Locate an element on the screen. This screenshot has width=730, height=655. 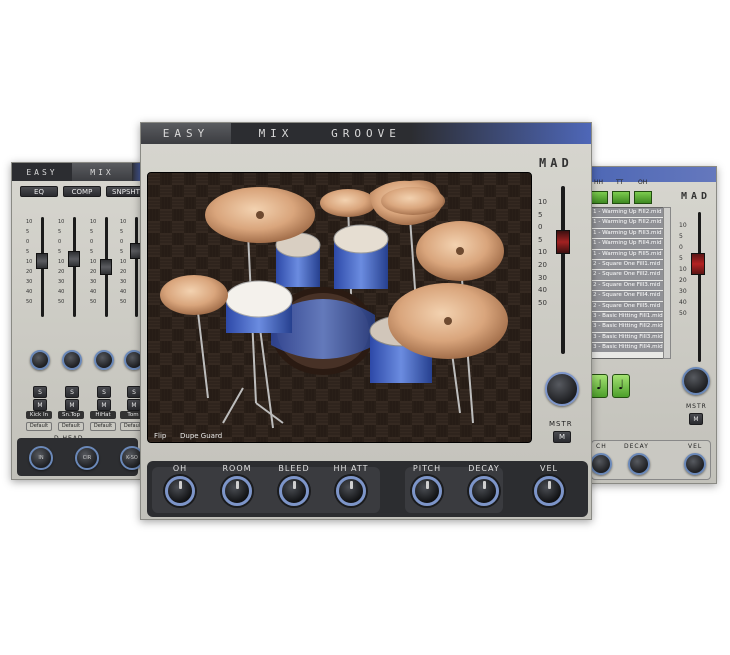
master-section: 10 5 0 5 10 20 30 40 50 MSTR M is located at coordinates (563, 309).